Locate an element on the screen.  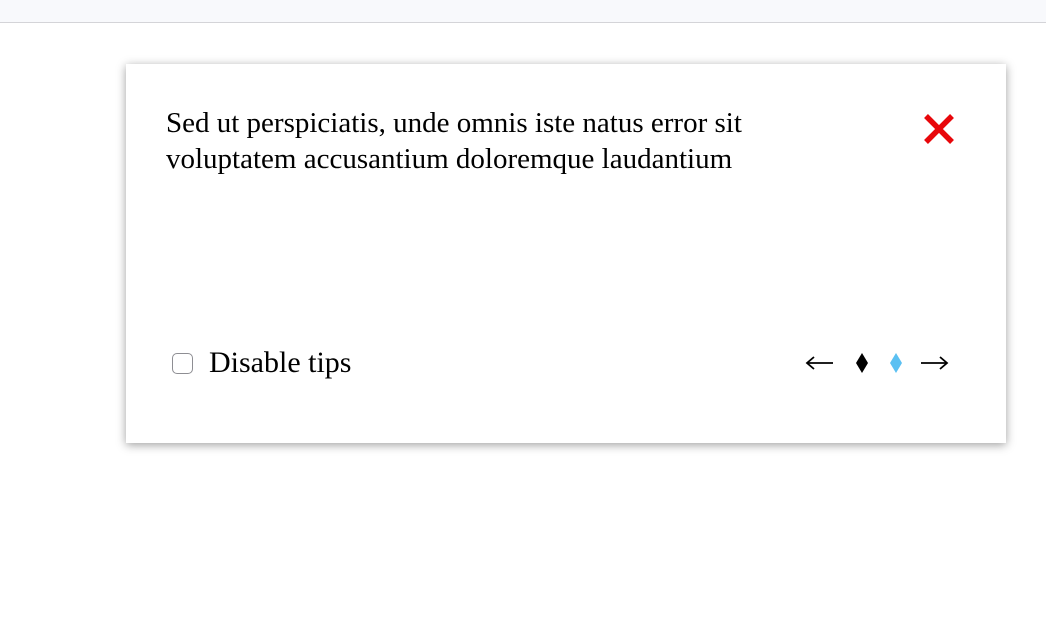
next-tip-button is located at coordinates (934, 363).